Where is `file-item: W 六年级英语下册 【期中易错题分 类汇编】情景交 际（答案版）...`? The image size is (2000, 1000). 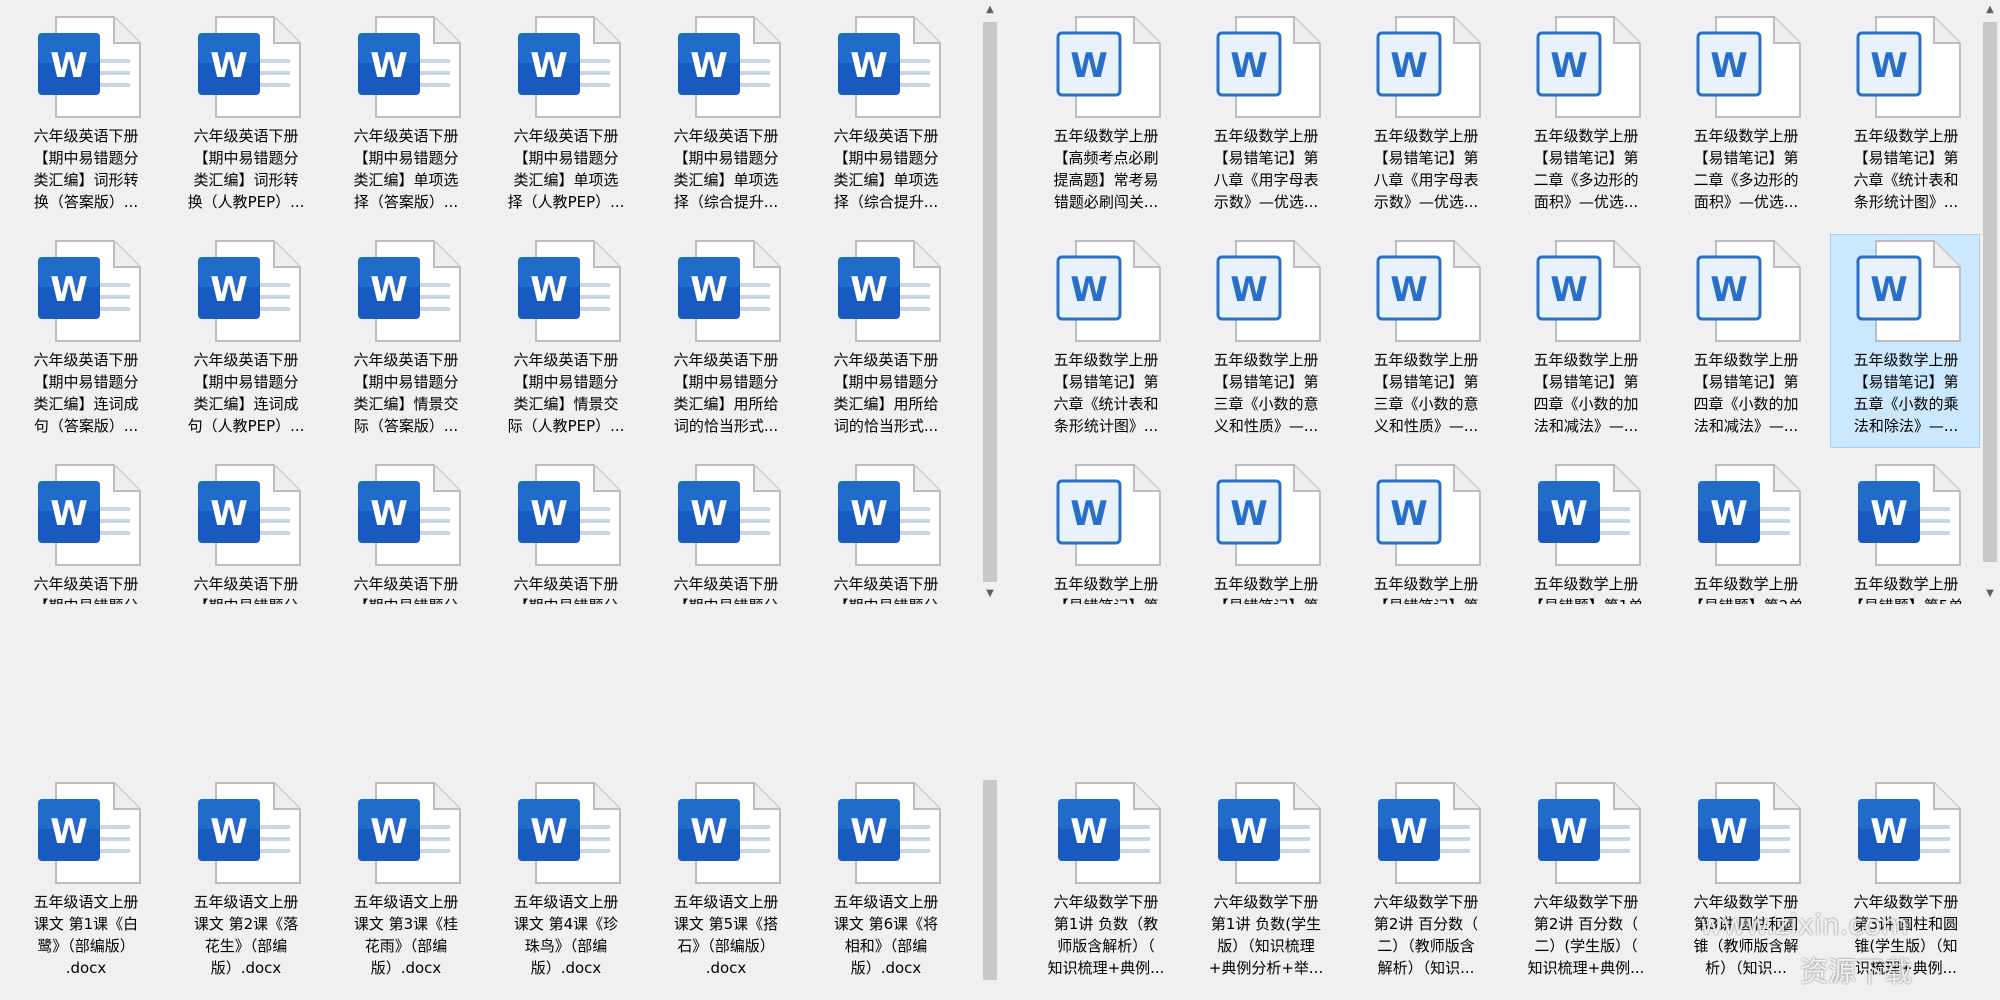 file-item: W 六年级英语下册 【期中易错题分 类汇编】情景交 际（答案版）... is located at coordinates (405, 341).